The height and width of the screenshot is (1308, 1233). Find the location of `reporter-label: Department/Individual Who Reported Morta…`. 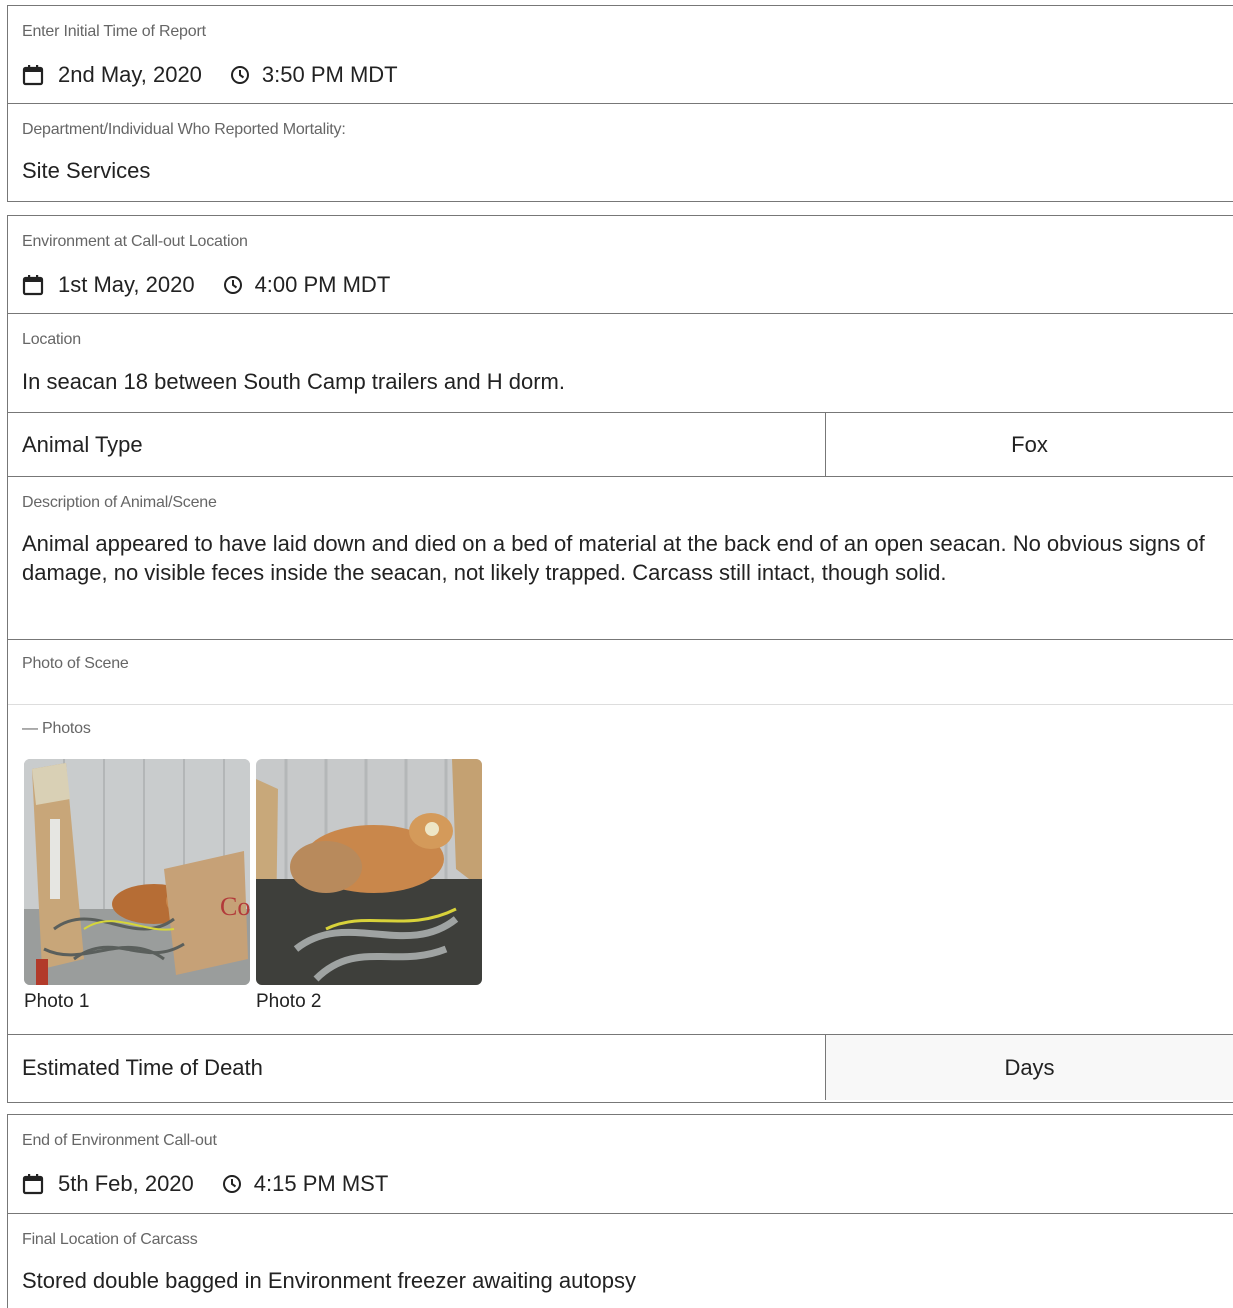

reporter-label: Department/Individual Who Reported Morta… is located at coordinates (184, 129).